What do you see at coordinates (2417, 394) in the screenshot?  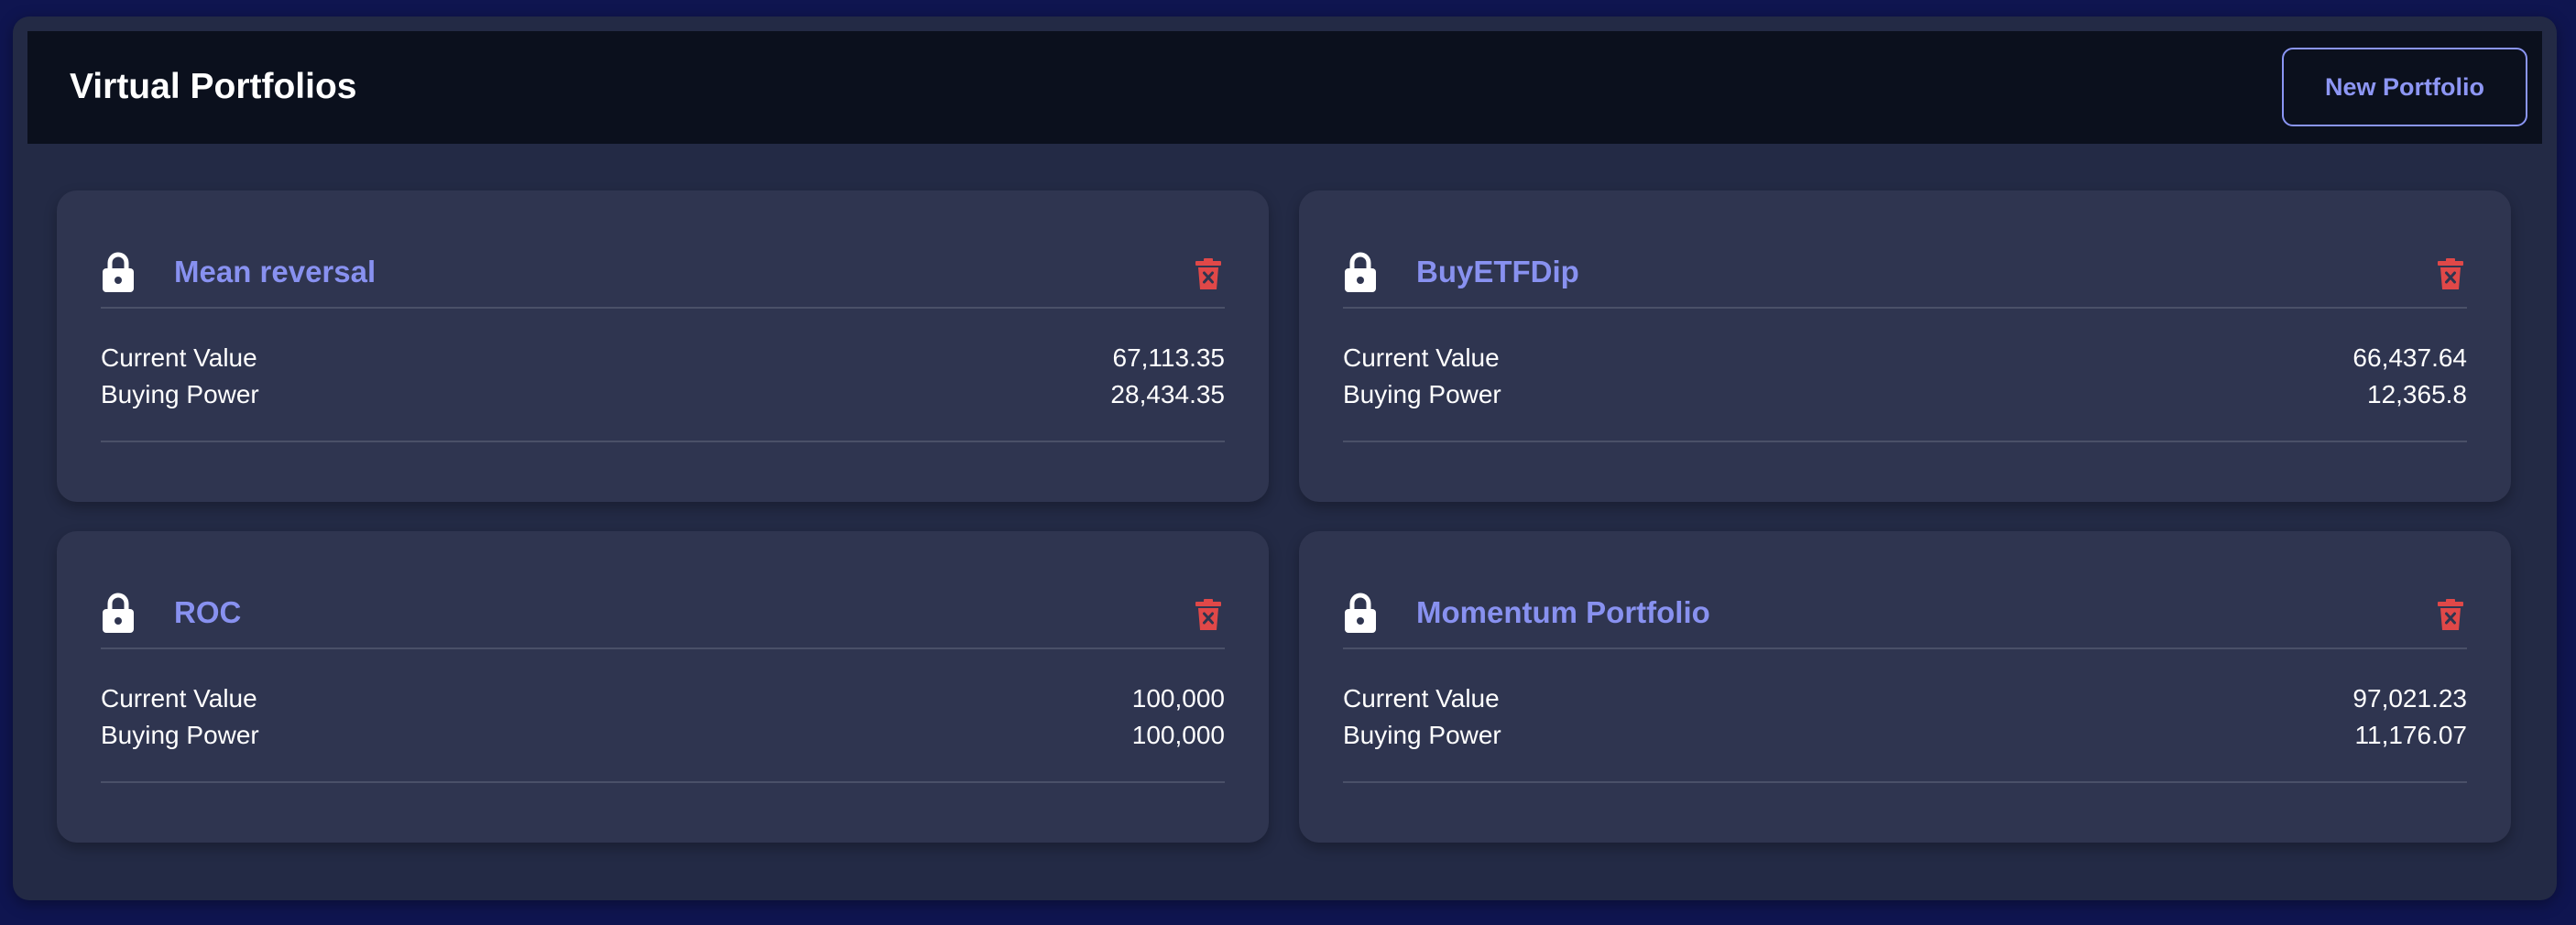 I see `buying-power-amount: 12,365.8` at bounding box center [2417, 394].